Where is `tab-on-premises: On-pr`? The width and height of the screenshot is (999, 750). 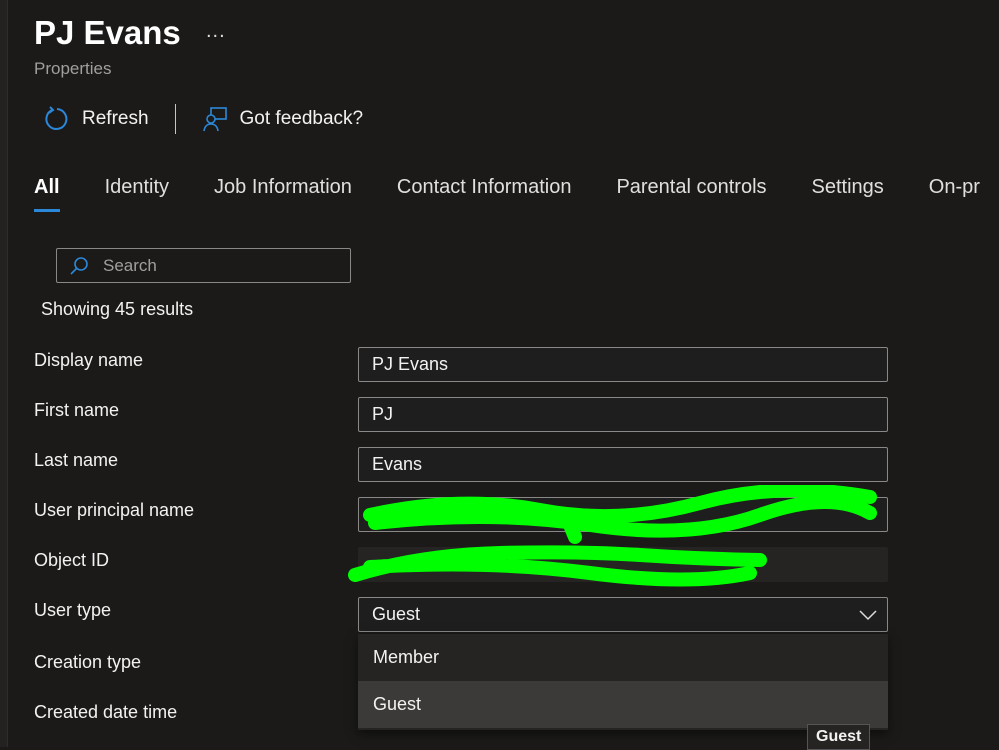 tab-on-premises: On-pr is located at coordinates (954, 194).